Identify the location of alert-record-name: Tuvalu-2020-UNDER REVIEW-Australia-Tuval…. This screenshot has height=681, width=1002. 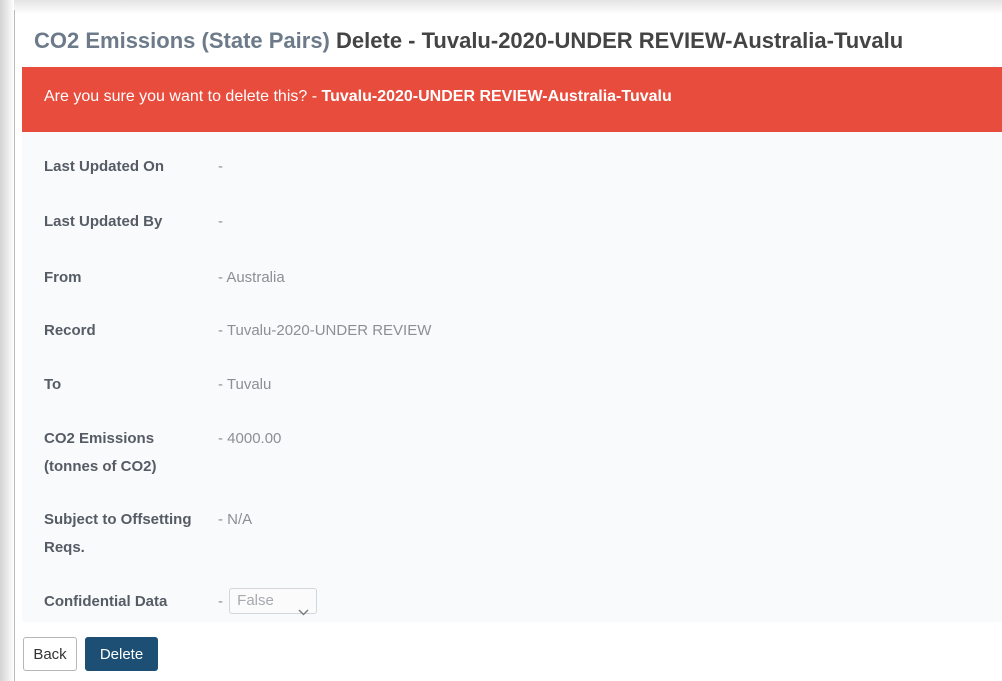
(496, 96).